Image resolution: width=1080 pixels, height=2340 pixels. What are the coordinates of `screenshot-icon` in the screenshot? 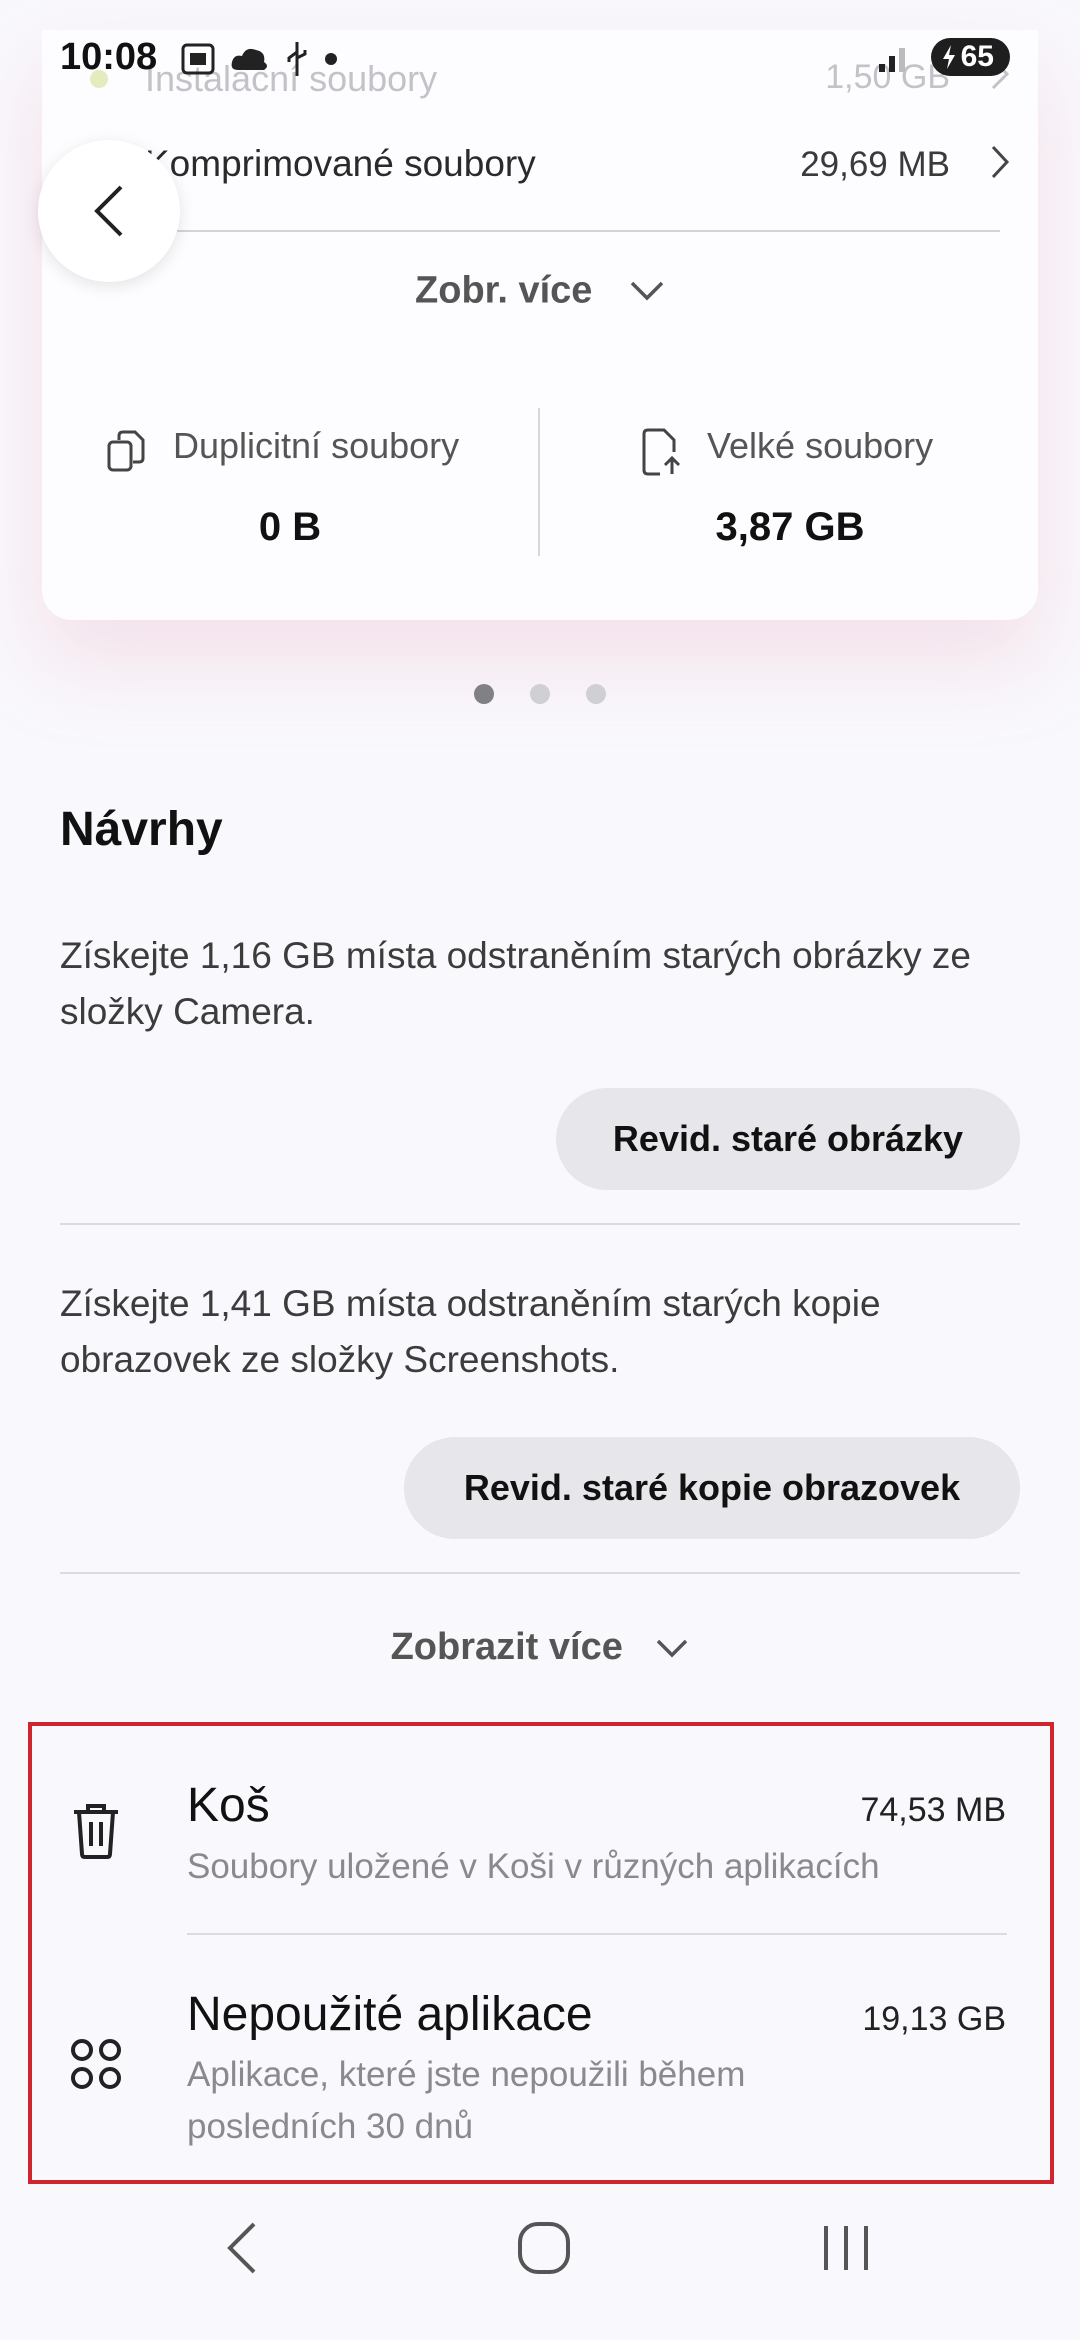 It's located at (198, 59).